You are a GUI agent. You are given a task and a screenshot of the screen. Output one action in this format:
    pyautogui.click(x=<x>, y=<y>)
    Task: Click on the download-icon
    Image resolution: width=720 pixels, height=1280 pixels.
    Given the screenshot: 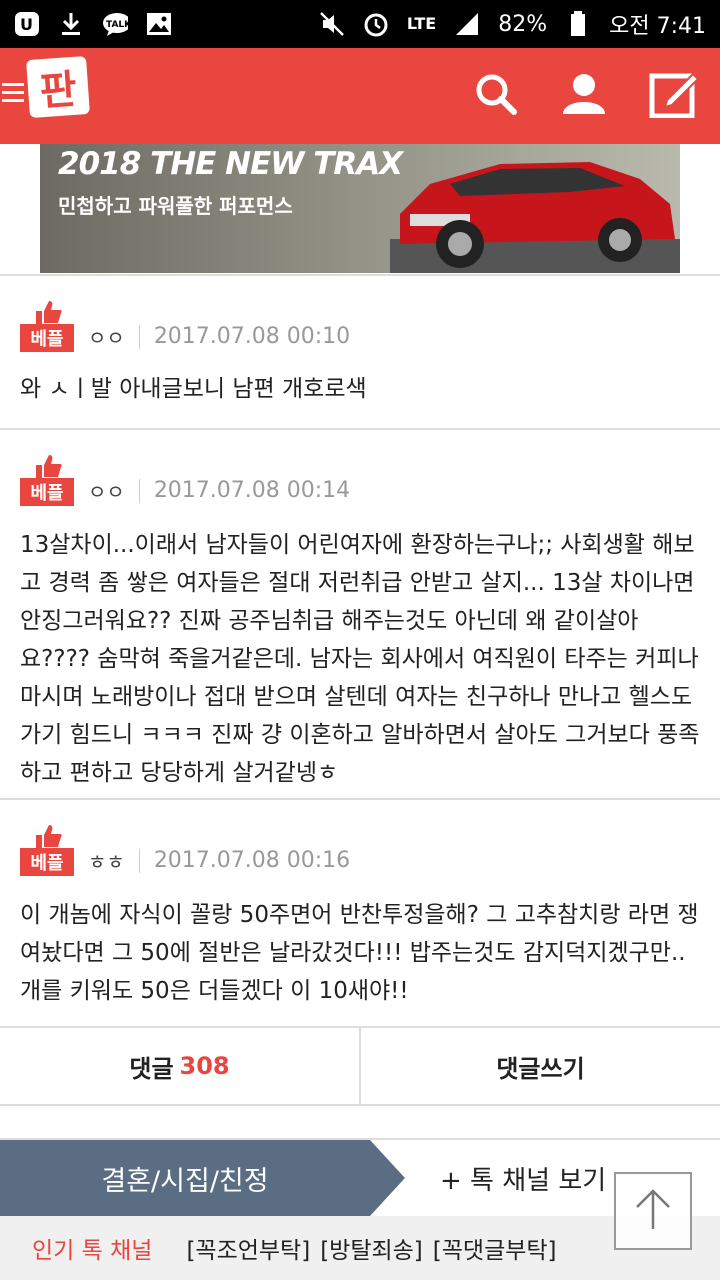 What is the action you would take?
    pyautogui.click(x=71, y=24)
    